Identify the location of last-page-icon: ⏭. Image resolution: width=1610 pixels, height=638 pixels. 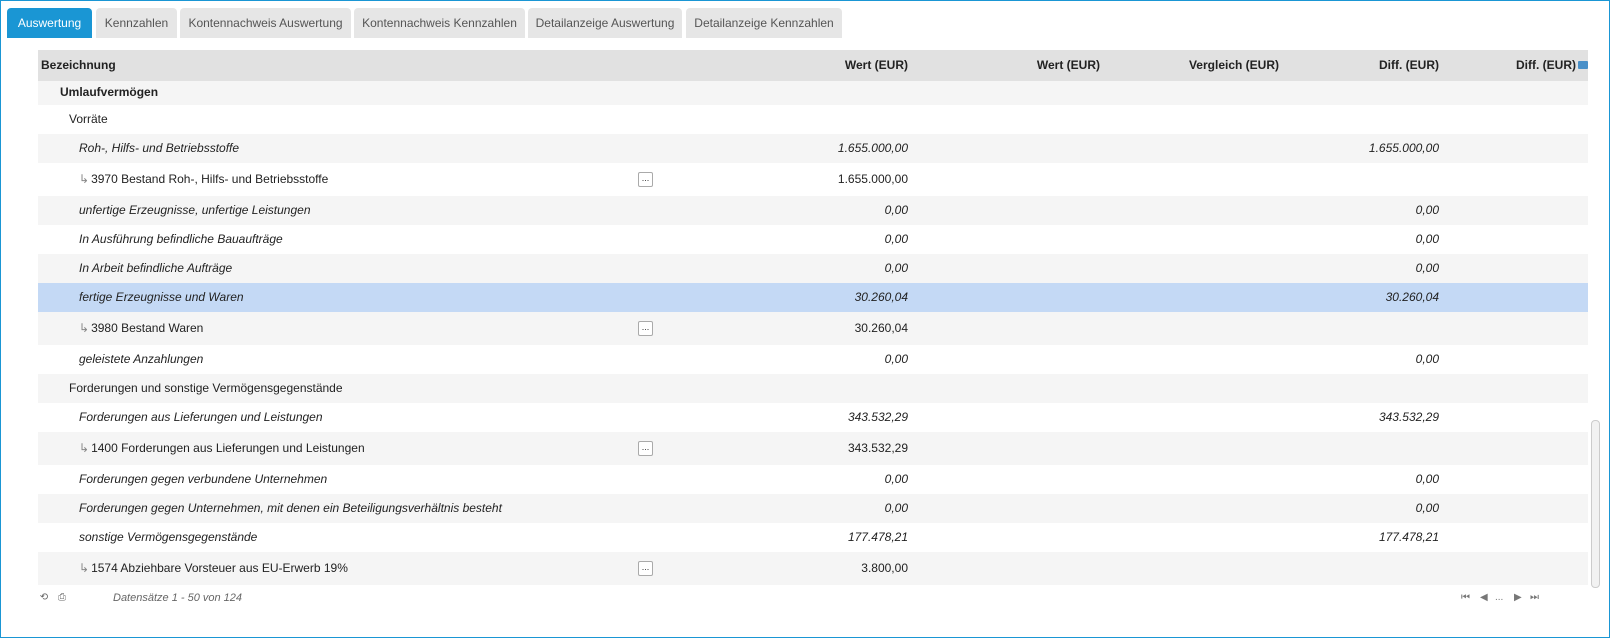
(1534, 597).